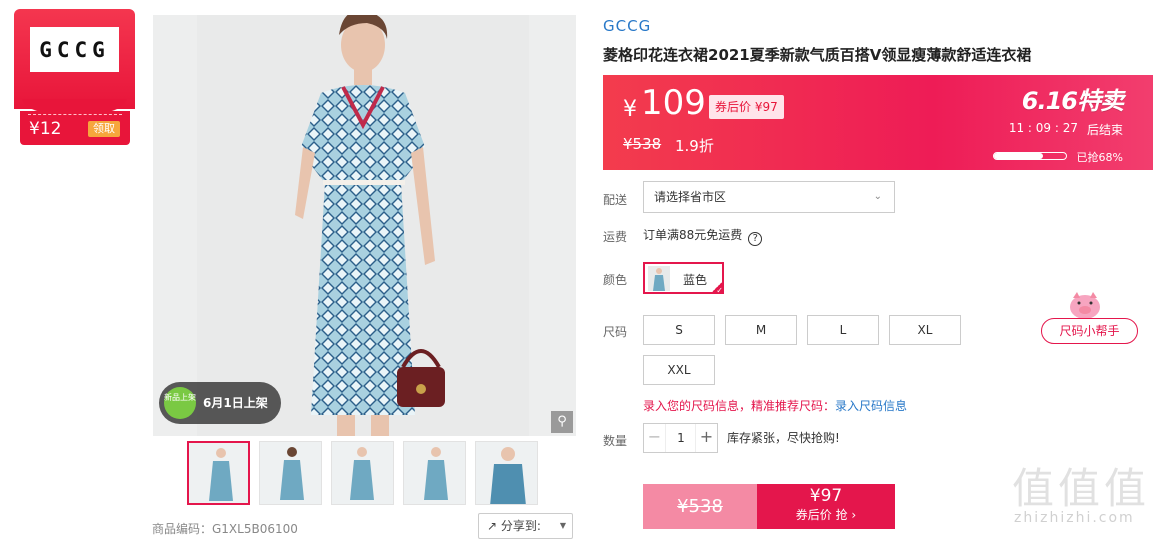 Image resolution: width=1162 pixels, height=539 pixels. I want to click on product-title: 菱格印花连衣裙2021夏季新款气质百搭V领显瘦薄款舒适连衣裙, so click(817, 55).